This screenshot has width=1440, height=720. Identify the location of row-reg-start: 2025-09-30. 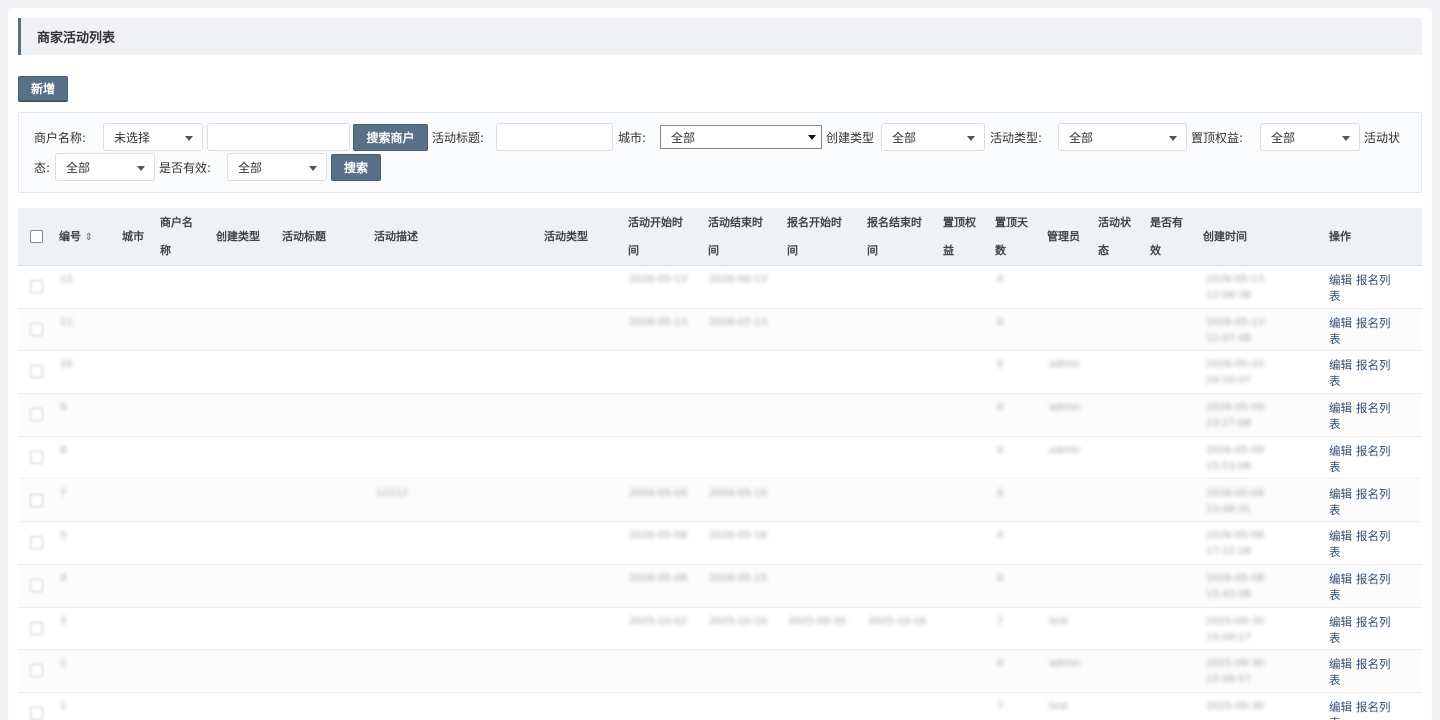
(817, 621).